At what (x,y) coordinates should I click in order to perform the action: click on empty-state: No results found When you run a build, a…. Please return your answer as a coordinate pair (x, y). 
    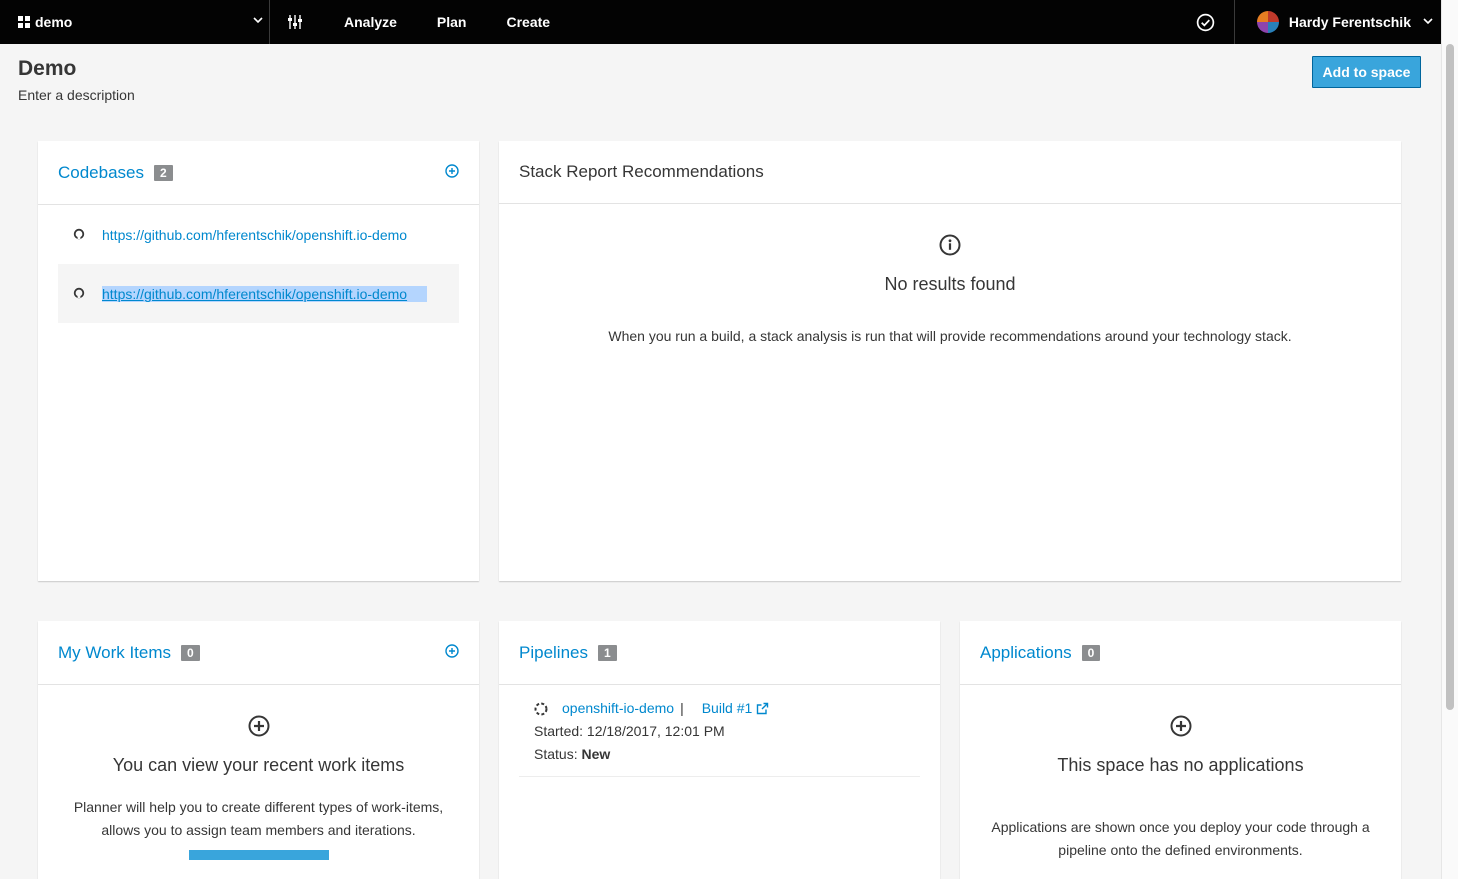
    Looking at the image, I should click on (950, 276).